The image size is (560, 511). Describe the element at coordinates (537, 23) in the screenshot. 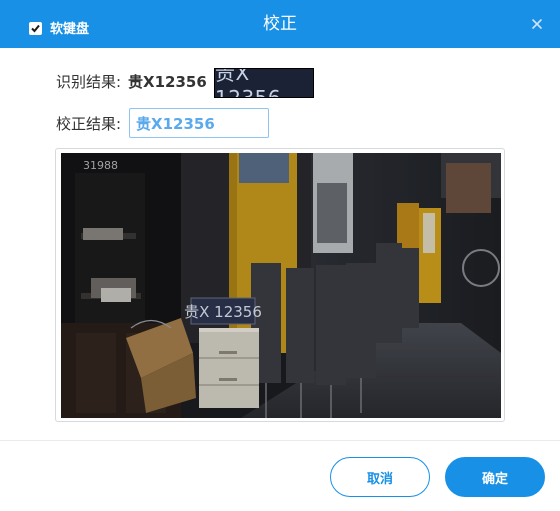

I see `close-icon` at that location.